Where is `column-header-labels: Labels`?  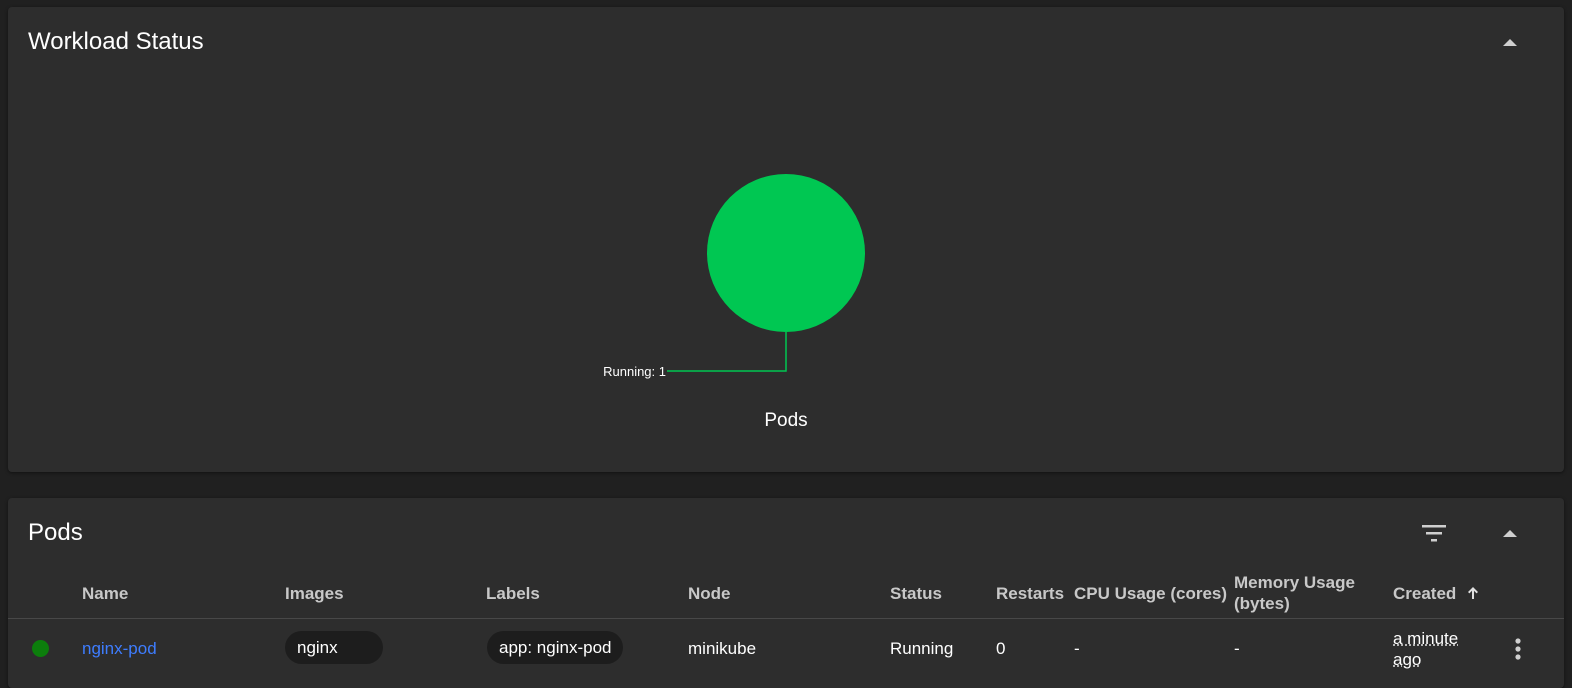 column-header-labels: Labels is located at coordinates (513, 593).